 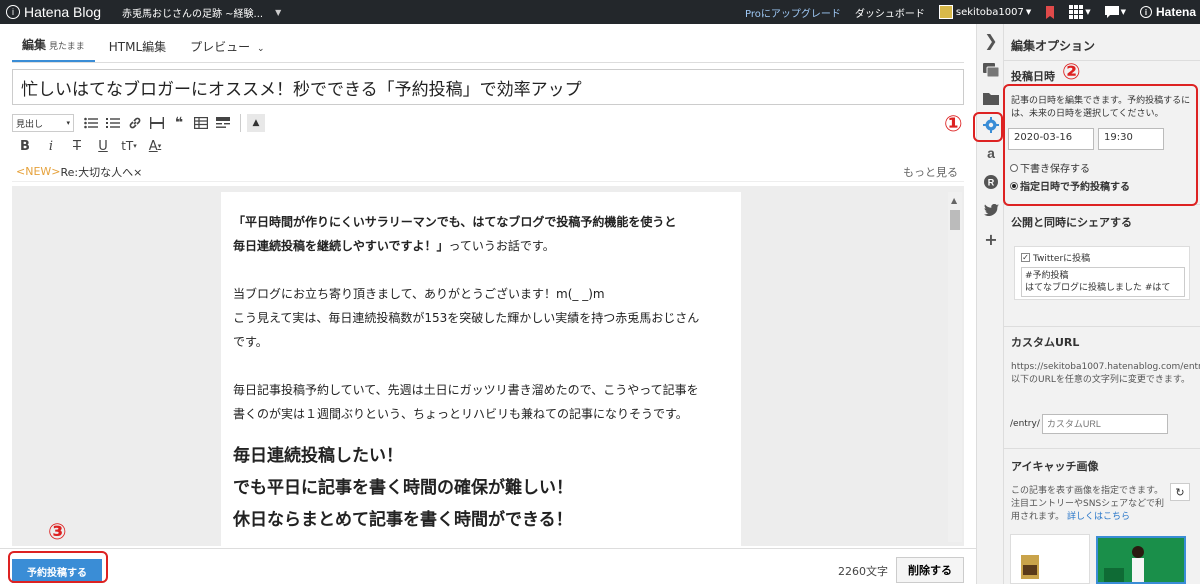 What do you see at coordinates (488, 62) in the screenshot?
I see `tab-divider` at bounding box center [488, 62].